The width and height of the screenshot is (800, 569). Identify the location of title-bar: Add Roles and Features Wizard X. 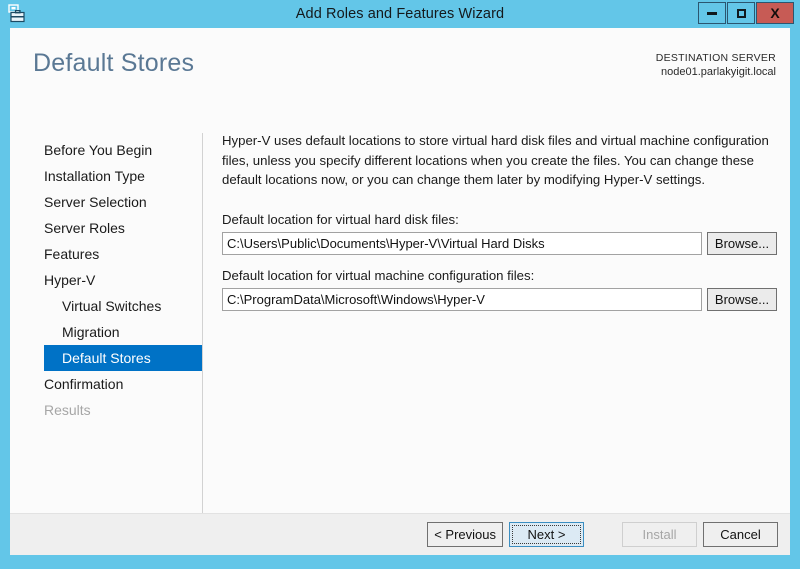
(400, 14).